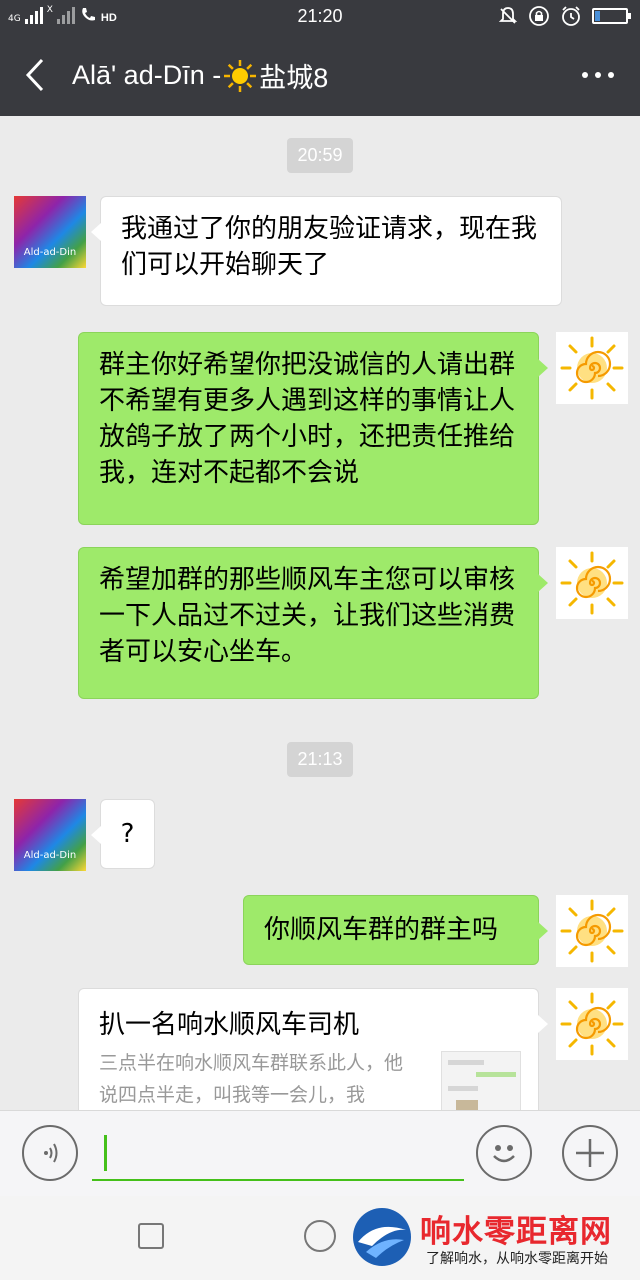  I want to click on chat-title-prefix: Alā' ad-Dīn -, so click(147, 75).